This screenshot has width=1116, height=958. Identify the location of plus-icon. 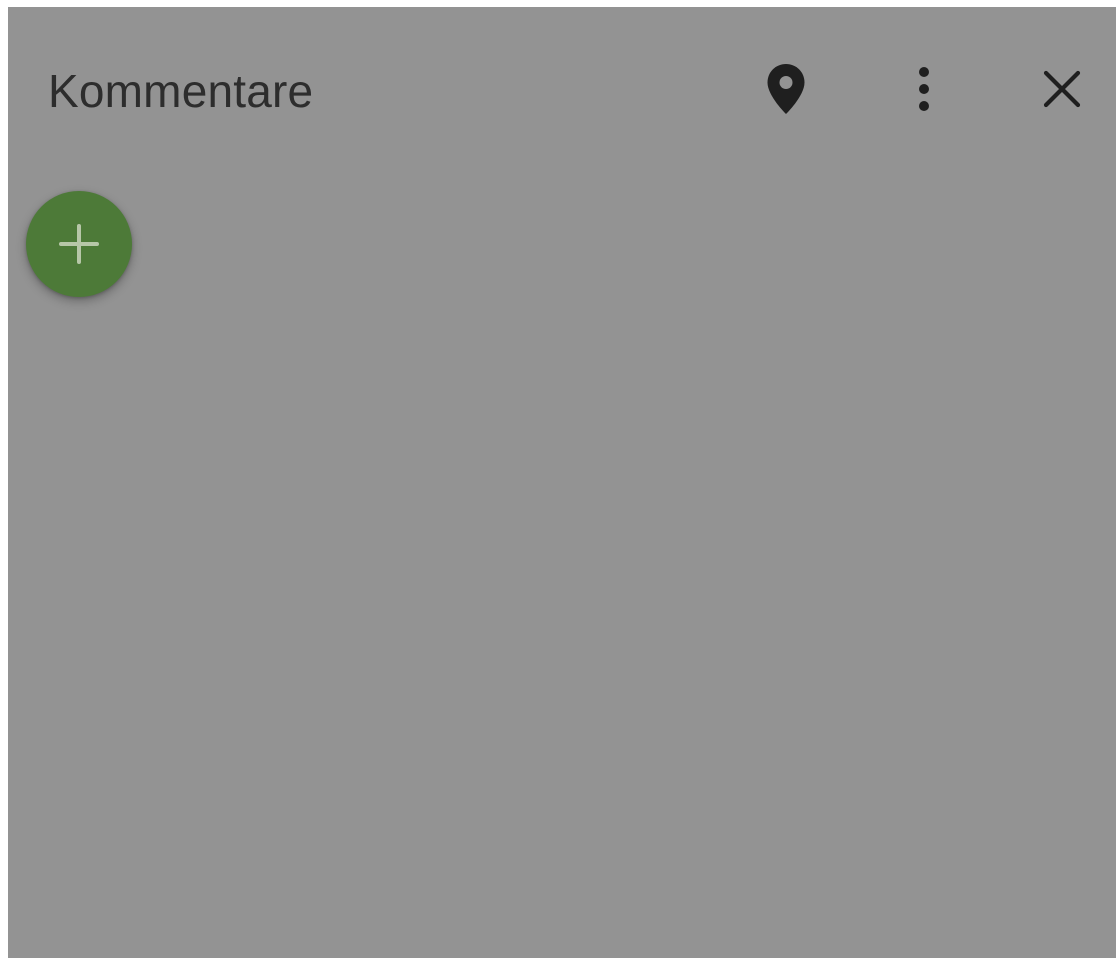
(79, 244).